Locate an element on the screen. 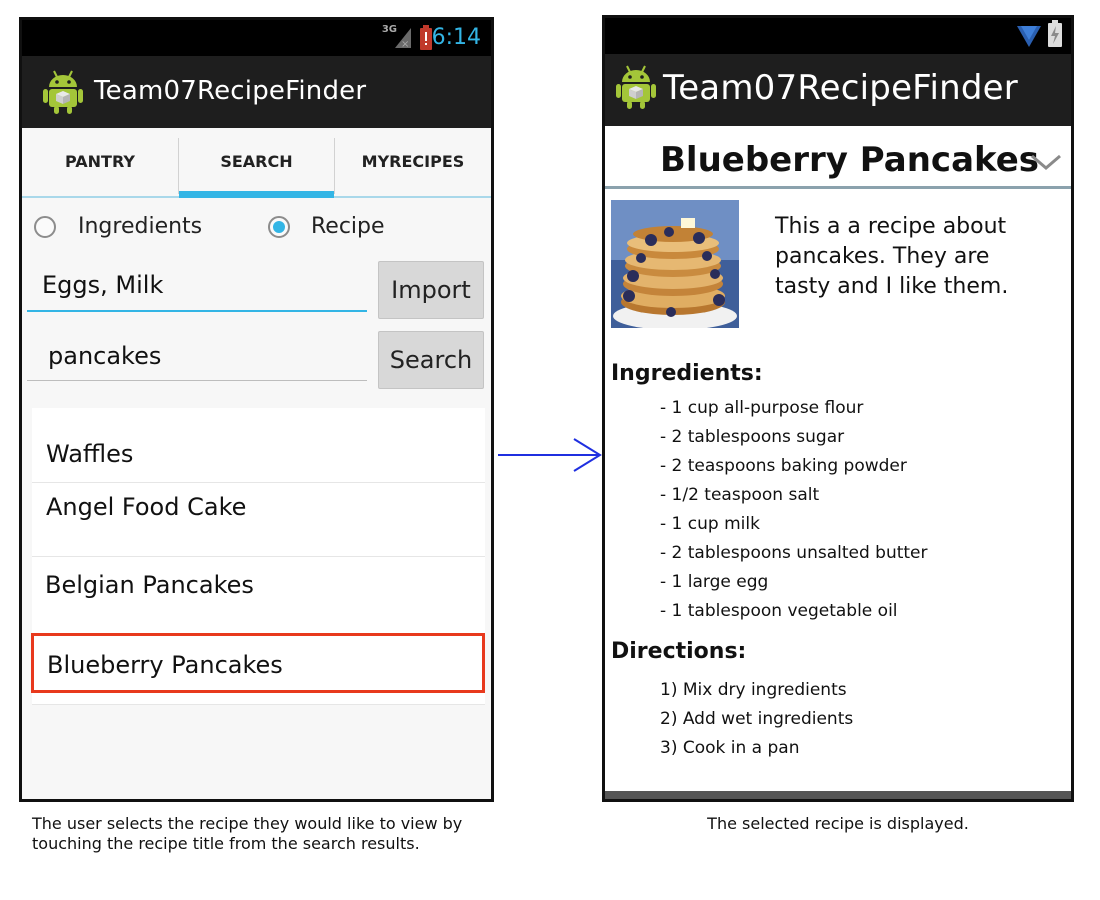 The width and height of the screenshot is (1100, 900). signal-icon: × is located at coordinates (403, 39).